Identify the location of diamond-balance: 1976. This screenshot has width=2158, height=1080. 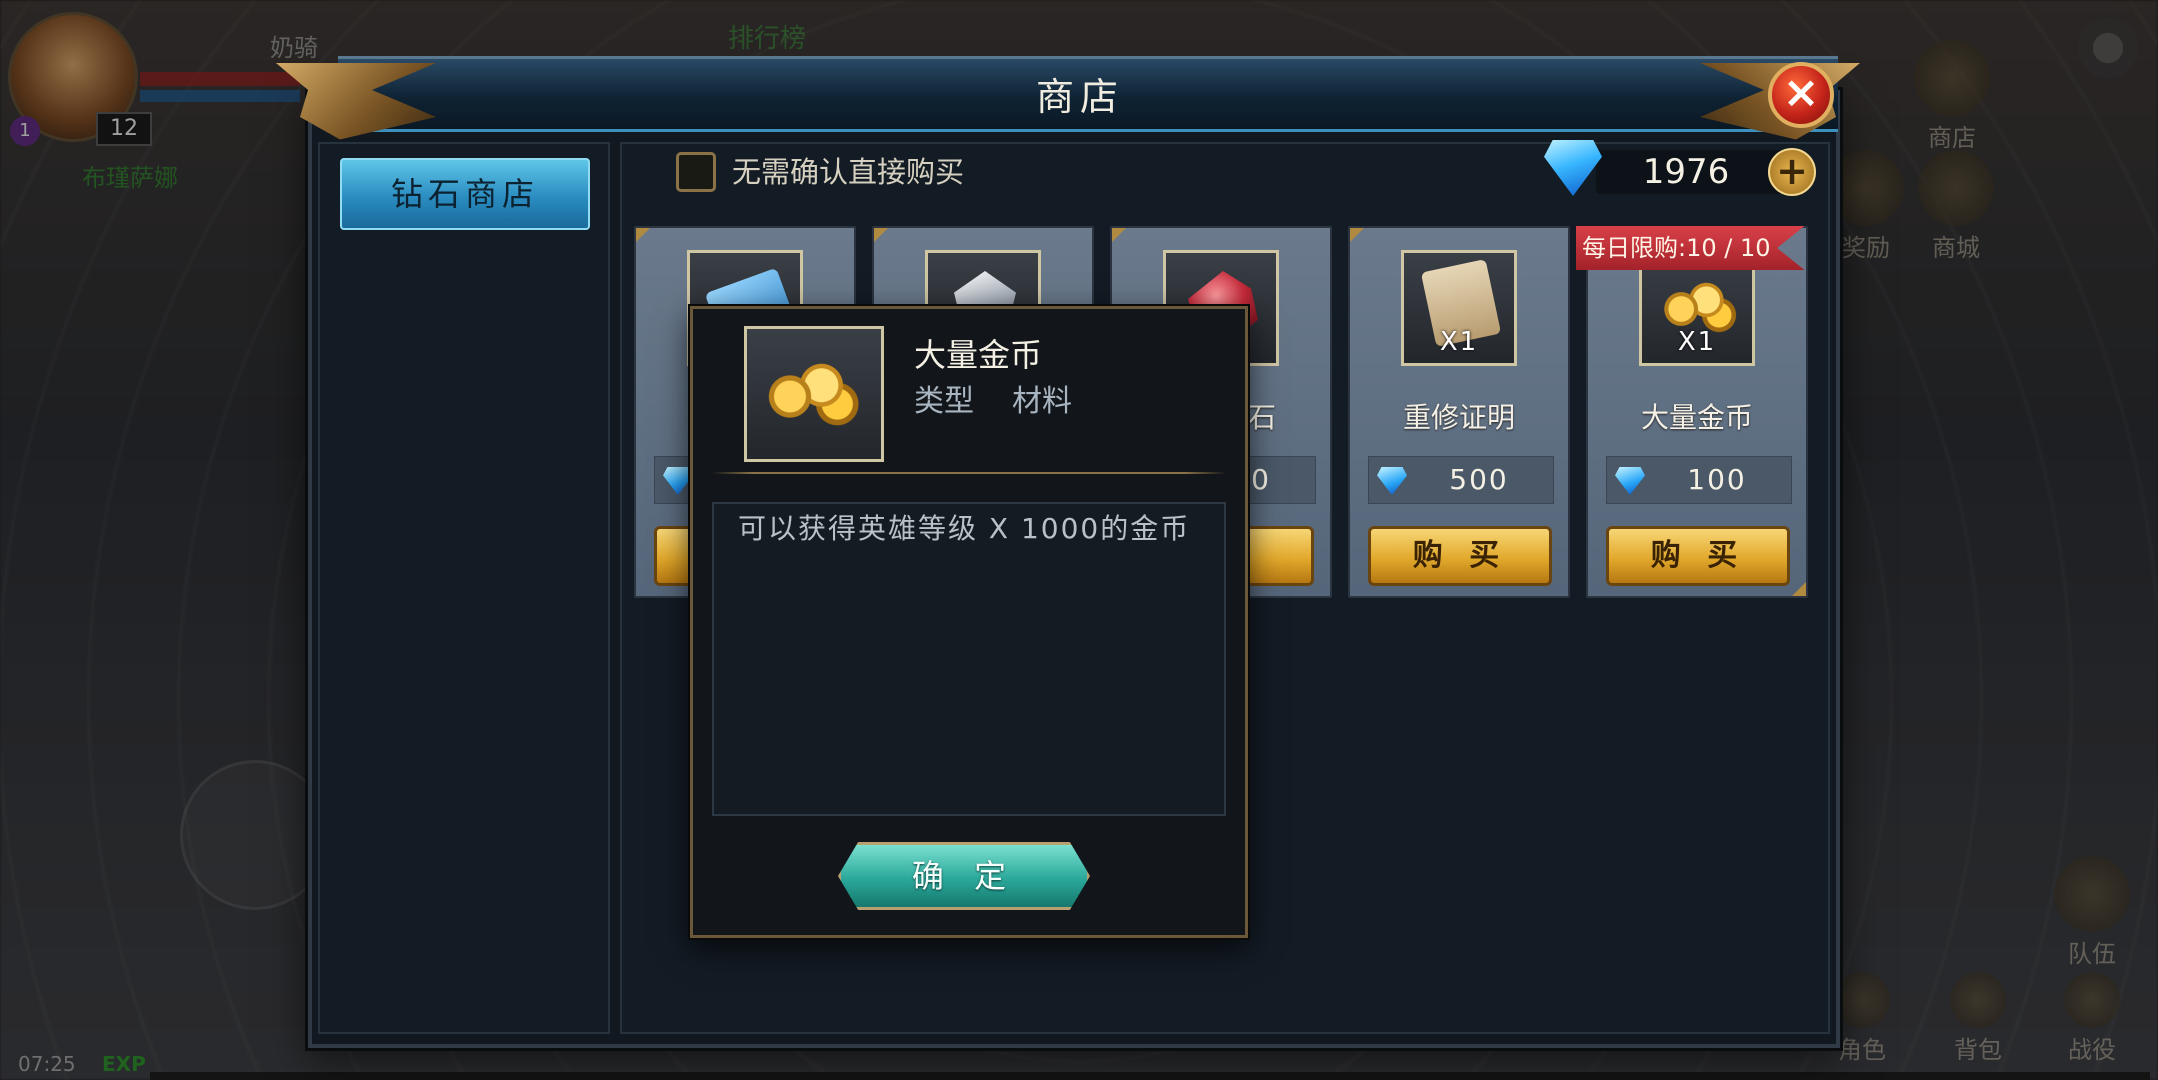
(1686, 172).